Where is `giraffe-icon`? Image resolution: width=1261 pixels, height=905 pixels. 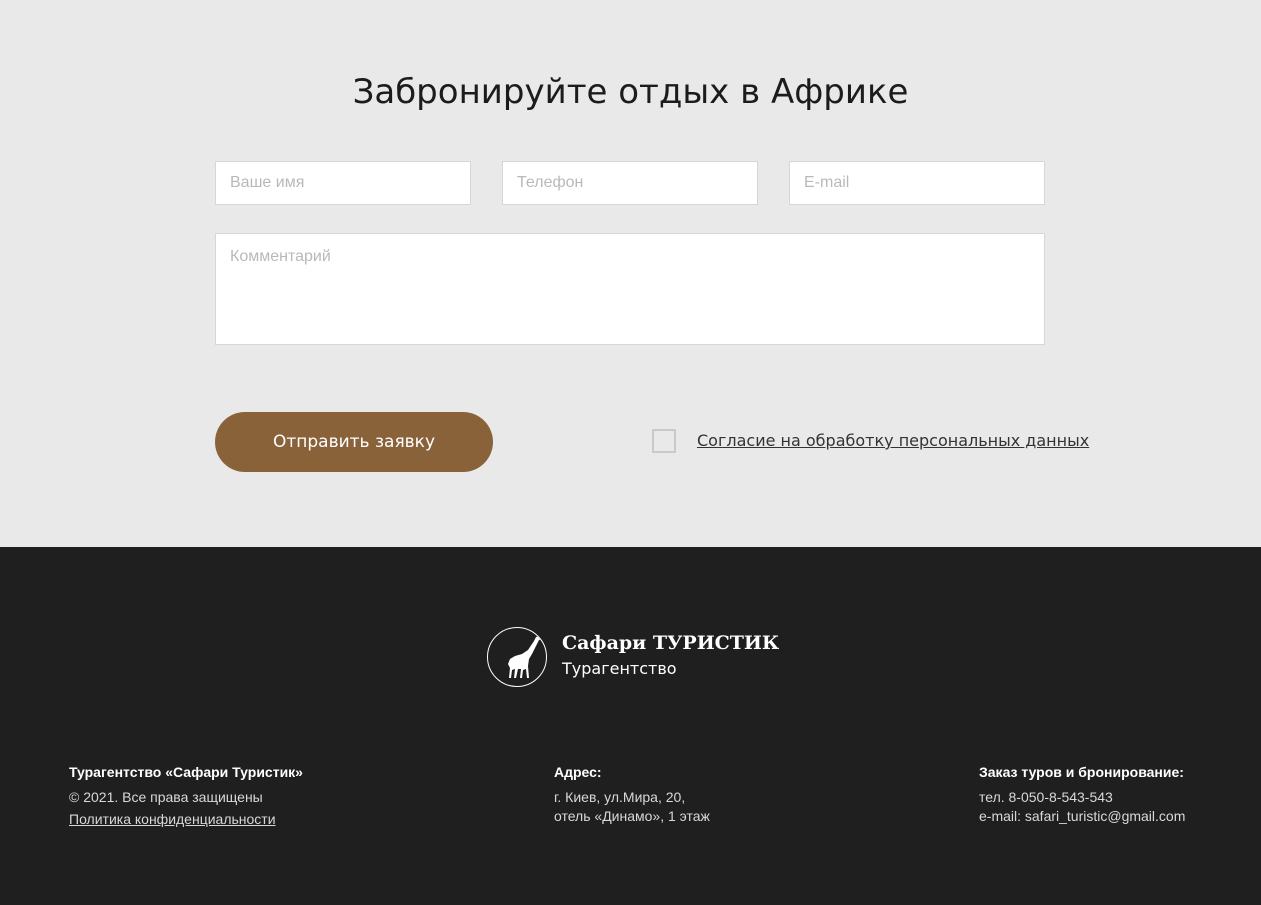 giraffe-icon is located at coordinates (517, 657).